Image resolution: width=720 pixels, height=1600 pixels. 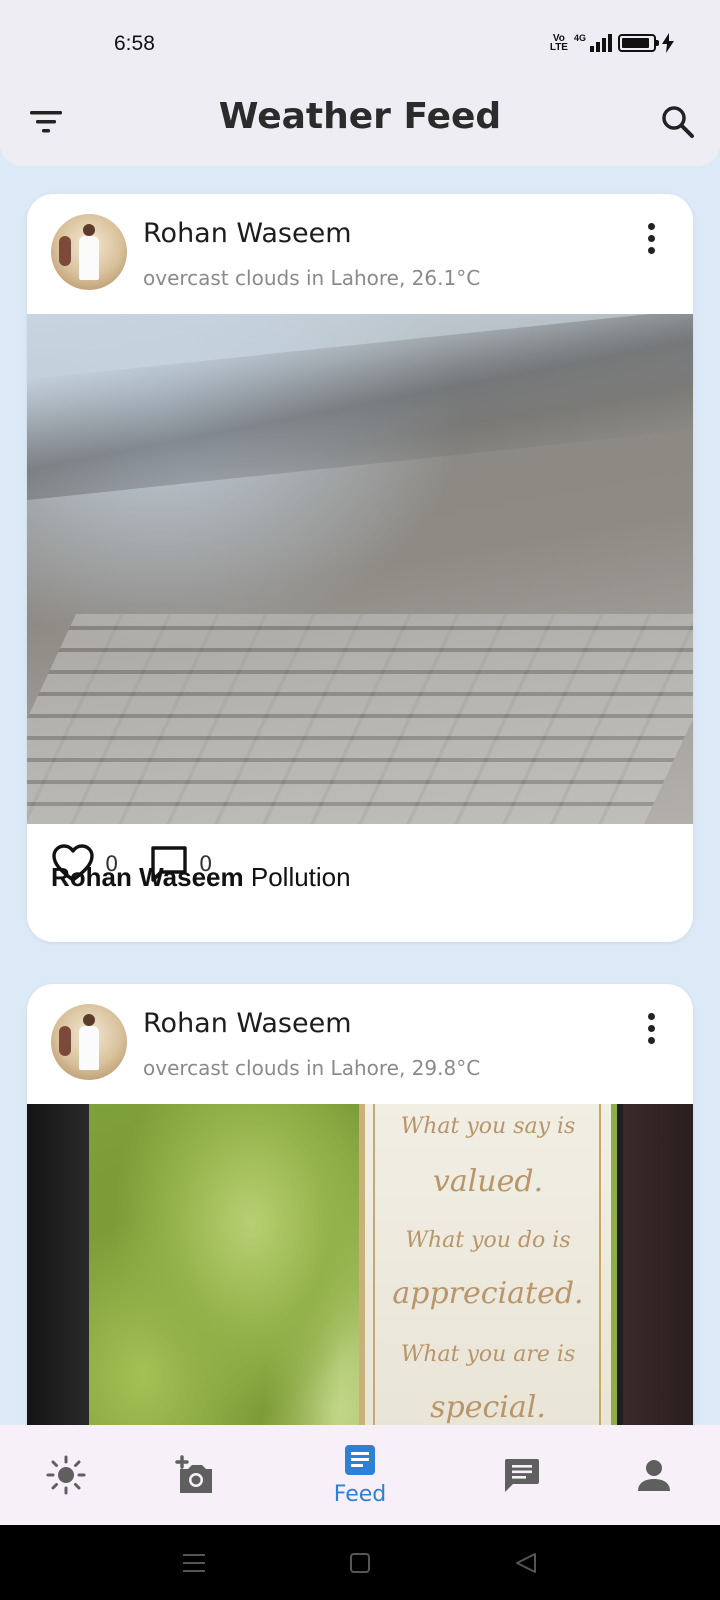 What do you see at coordinates (360, 1459) in the screenshot?
I see `feed-icon` at bounding box center [360, 1459].